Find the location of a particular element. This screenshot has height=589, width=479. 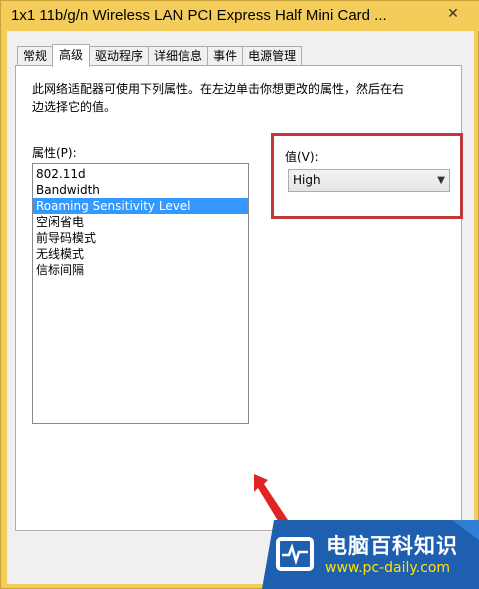

close-button: ✕ is located at coordinates (453, 14).